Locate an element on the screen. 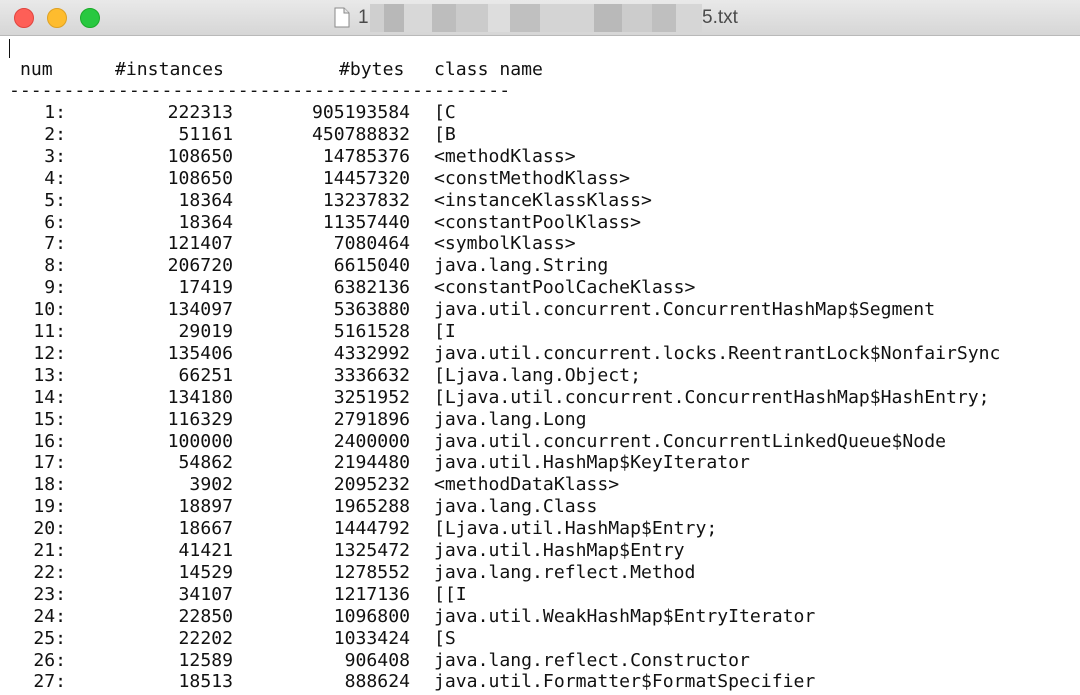 This screenshot has height=695, width=1080. row-instances: 222313 is located at coordinates (200, 112).